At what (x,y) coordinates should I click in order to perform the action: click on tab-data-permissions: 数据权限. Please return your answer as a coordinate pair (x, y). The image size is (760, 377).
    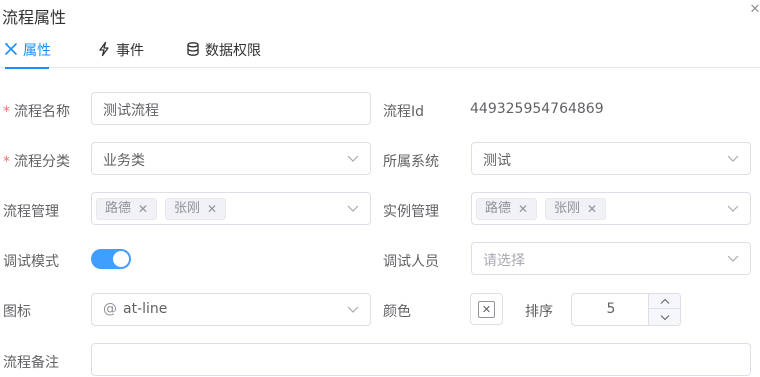
    Looking at the image, I should click on (223, 52).